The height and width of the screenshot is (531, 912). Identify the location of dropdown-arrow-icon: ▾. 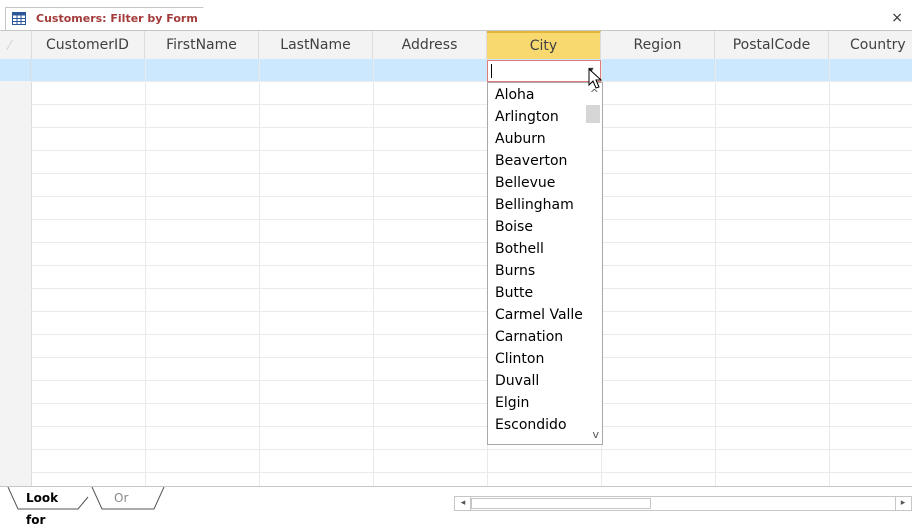
(591, 71).